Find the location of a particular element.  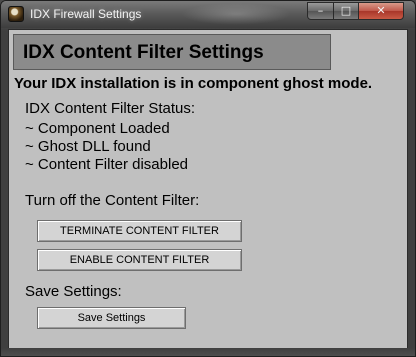

title-glare is located at coordinates (236, 14).